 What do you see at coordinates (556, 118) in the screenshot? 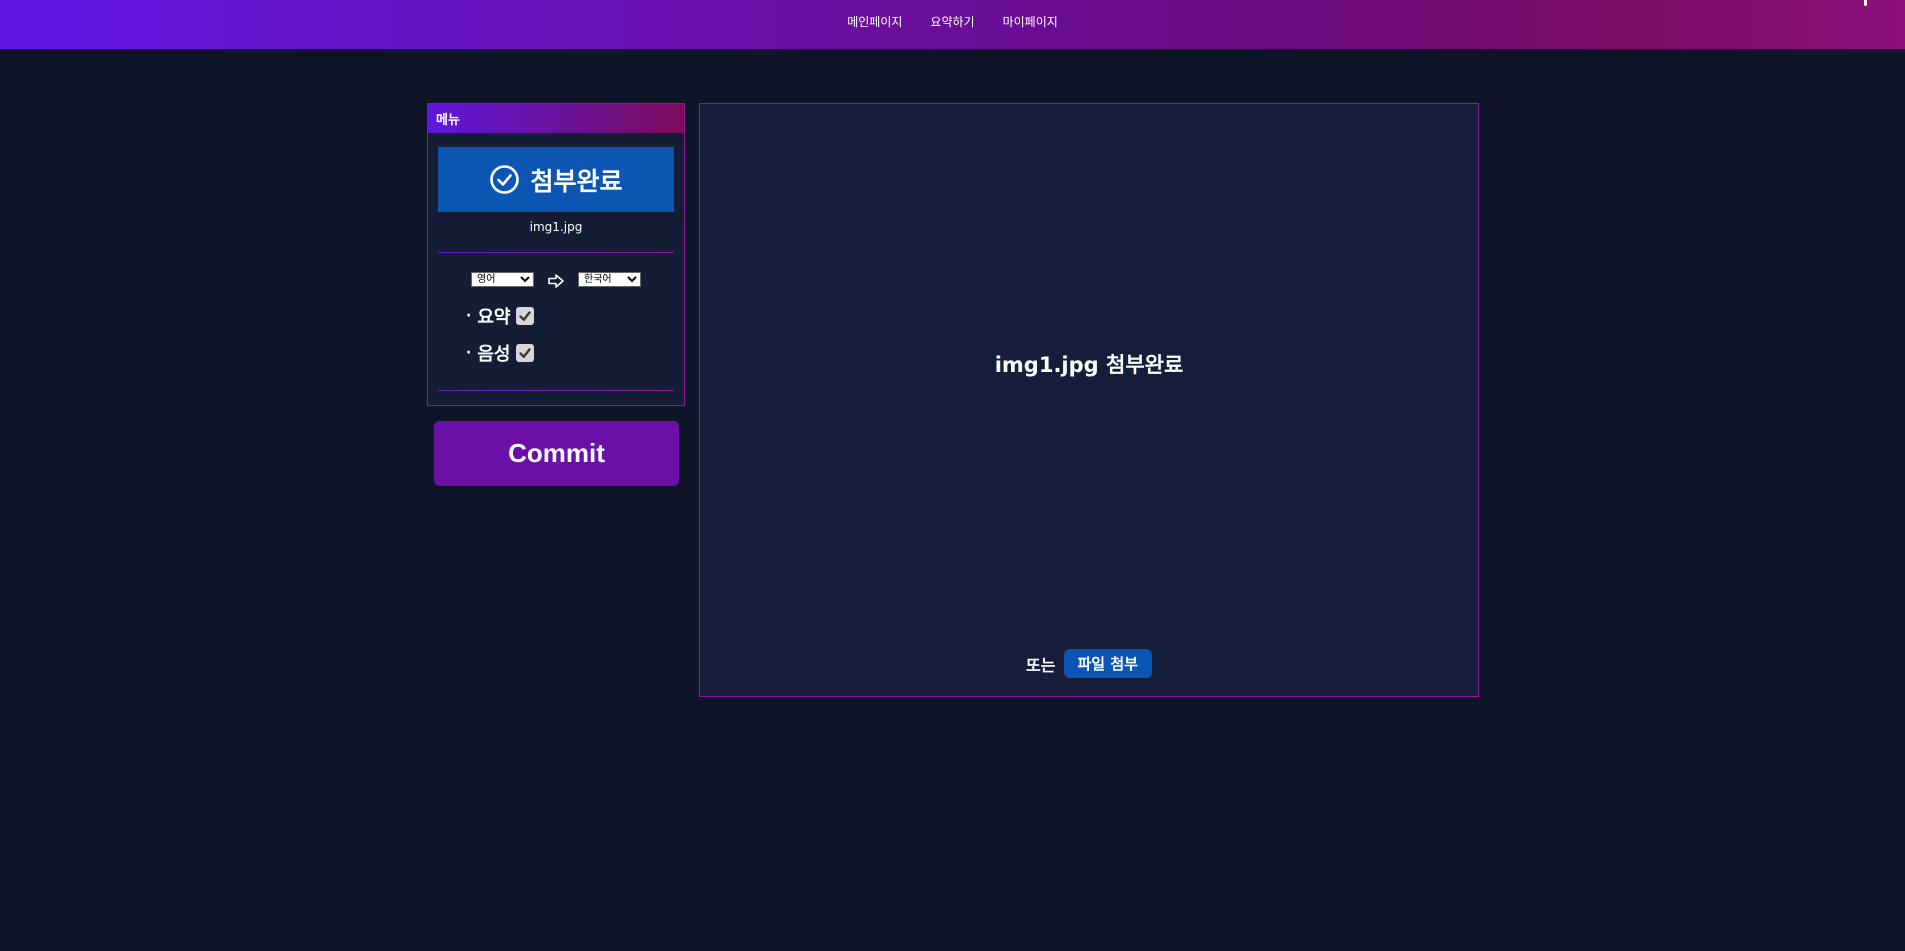
I see `menu-header: 메뉴` at bounding box center [556, 118].